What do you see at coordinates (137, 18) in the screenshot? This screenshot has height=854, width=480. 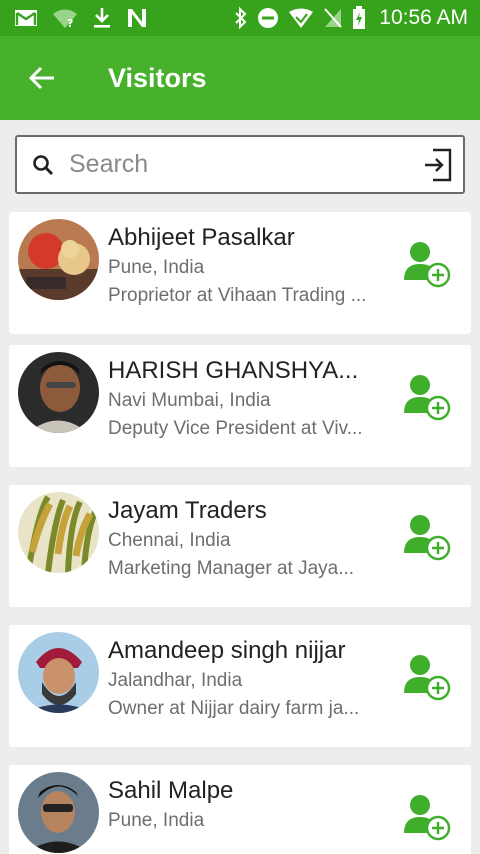 I see `n-app-icon` at bounding box center [137, 18].